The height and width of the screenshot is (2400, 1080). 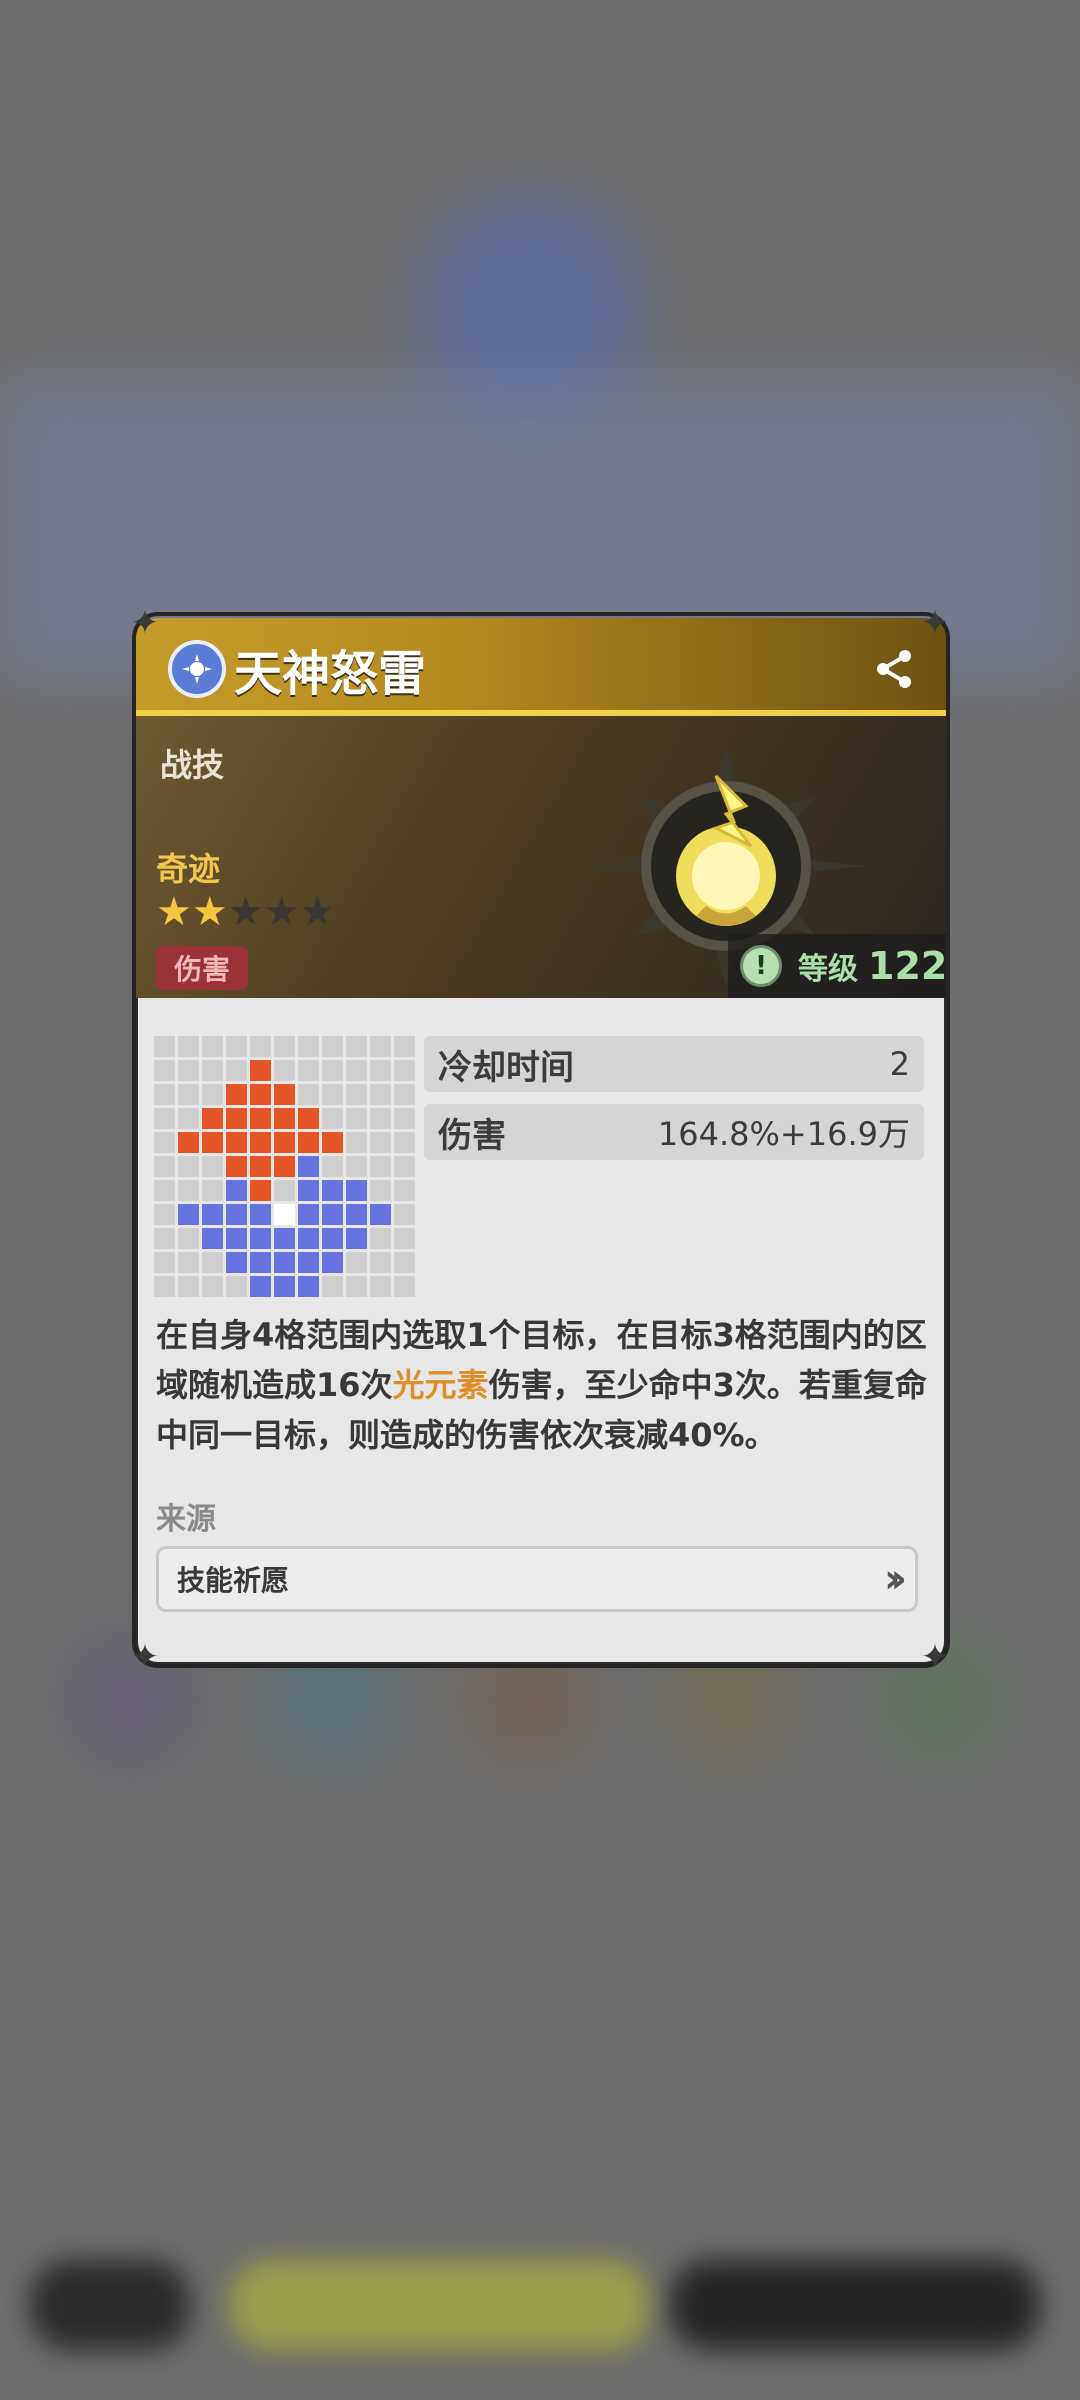 I want to click on stat-label: 冷却时间, so click(x=506, y=1067).